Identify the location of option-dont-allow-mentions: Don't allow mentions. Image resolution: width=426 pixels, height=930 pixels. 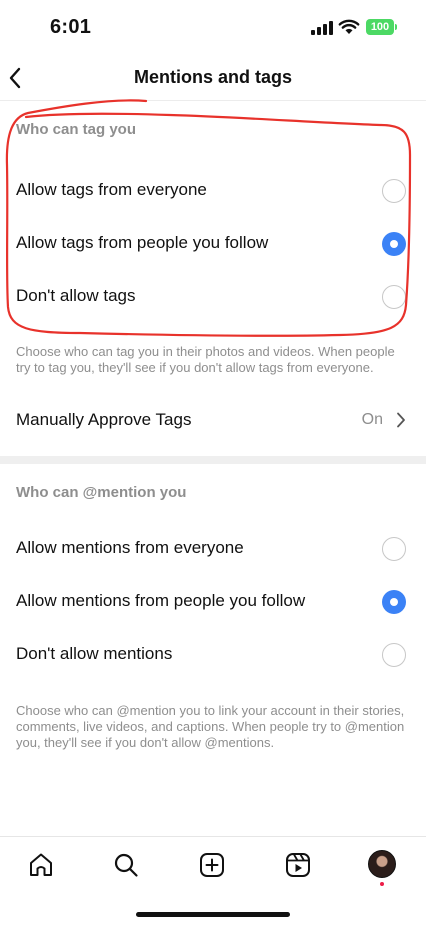
(213, 656).